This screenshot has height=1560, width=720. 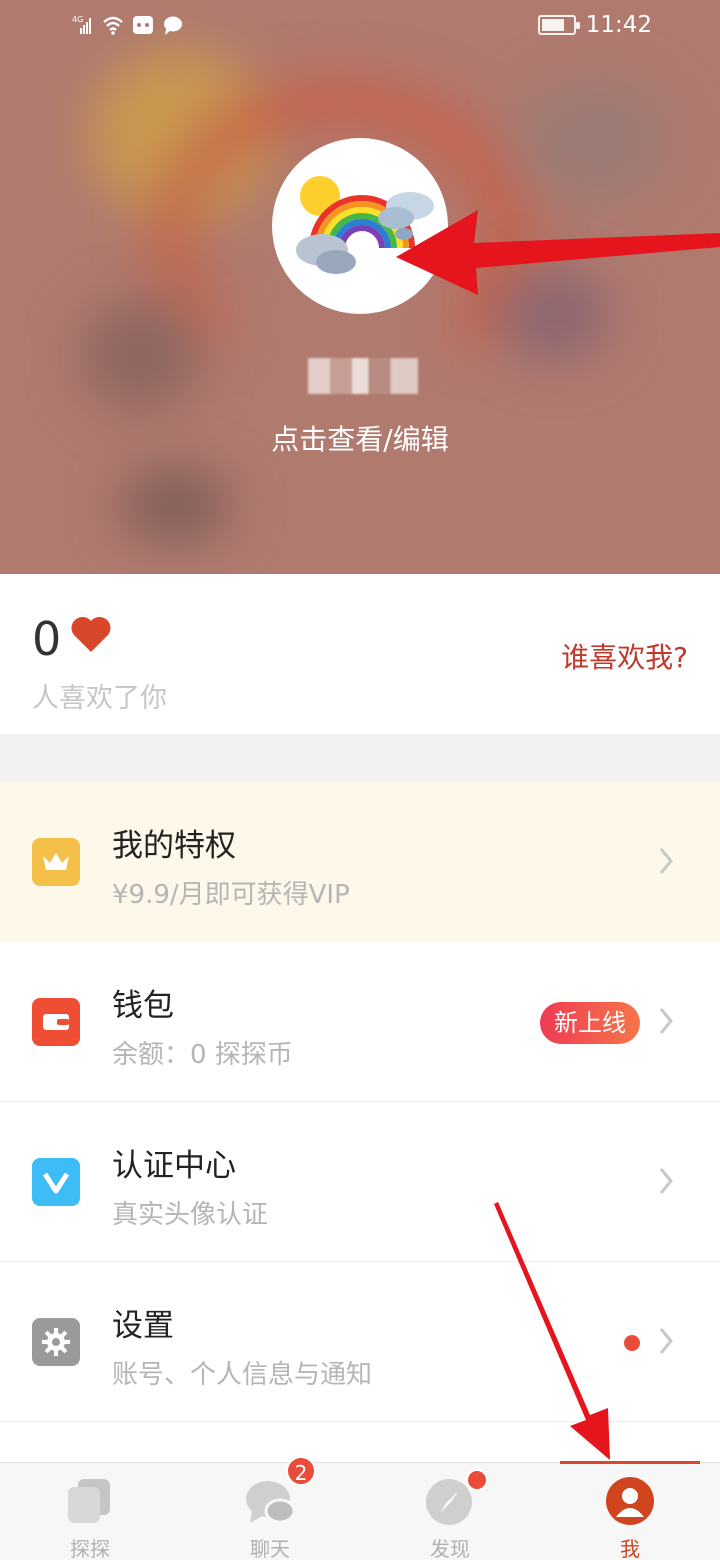 I want to click on tab-label: 发现, so click(x=450, y=1548).